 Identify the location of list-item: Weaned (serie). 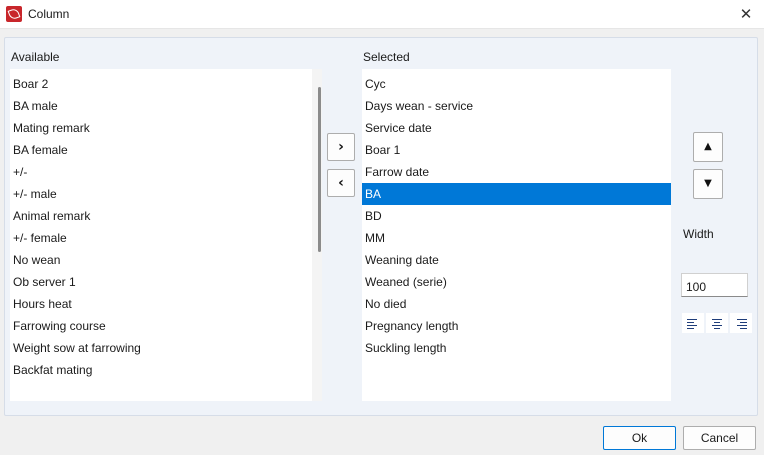
(516, 282).